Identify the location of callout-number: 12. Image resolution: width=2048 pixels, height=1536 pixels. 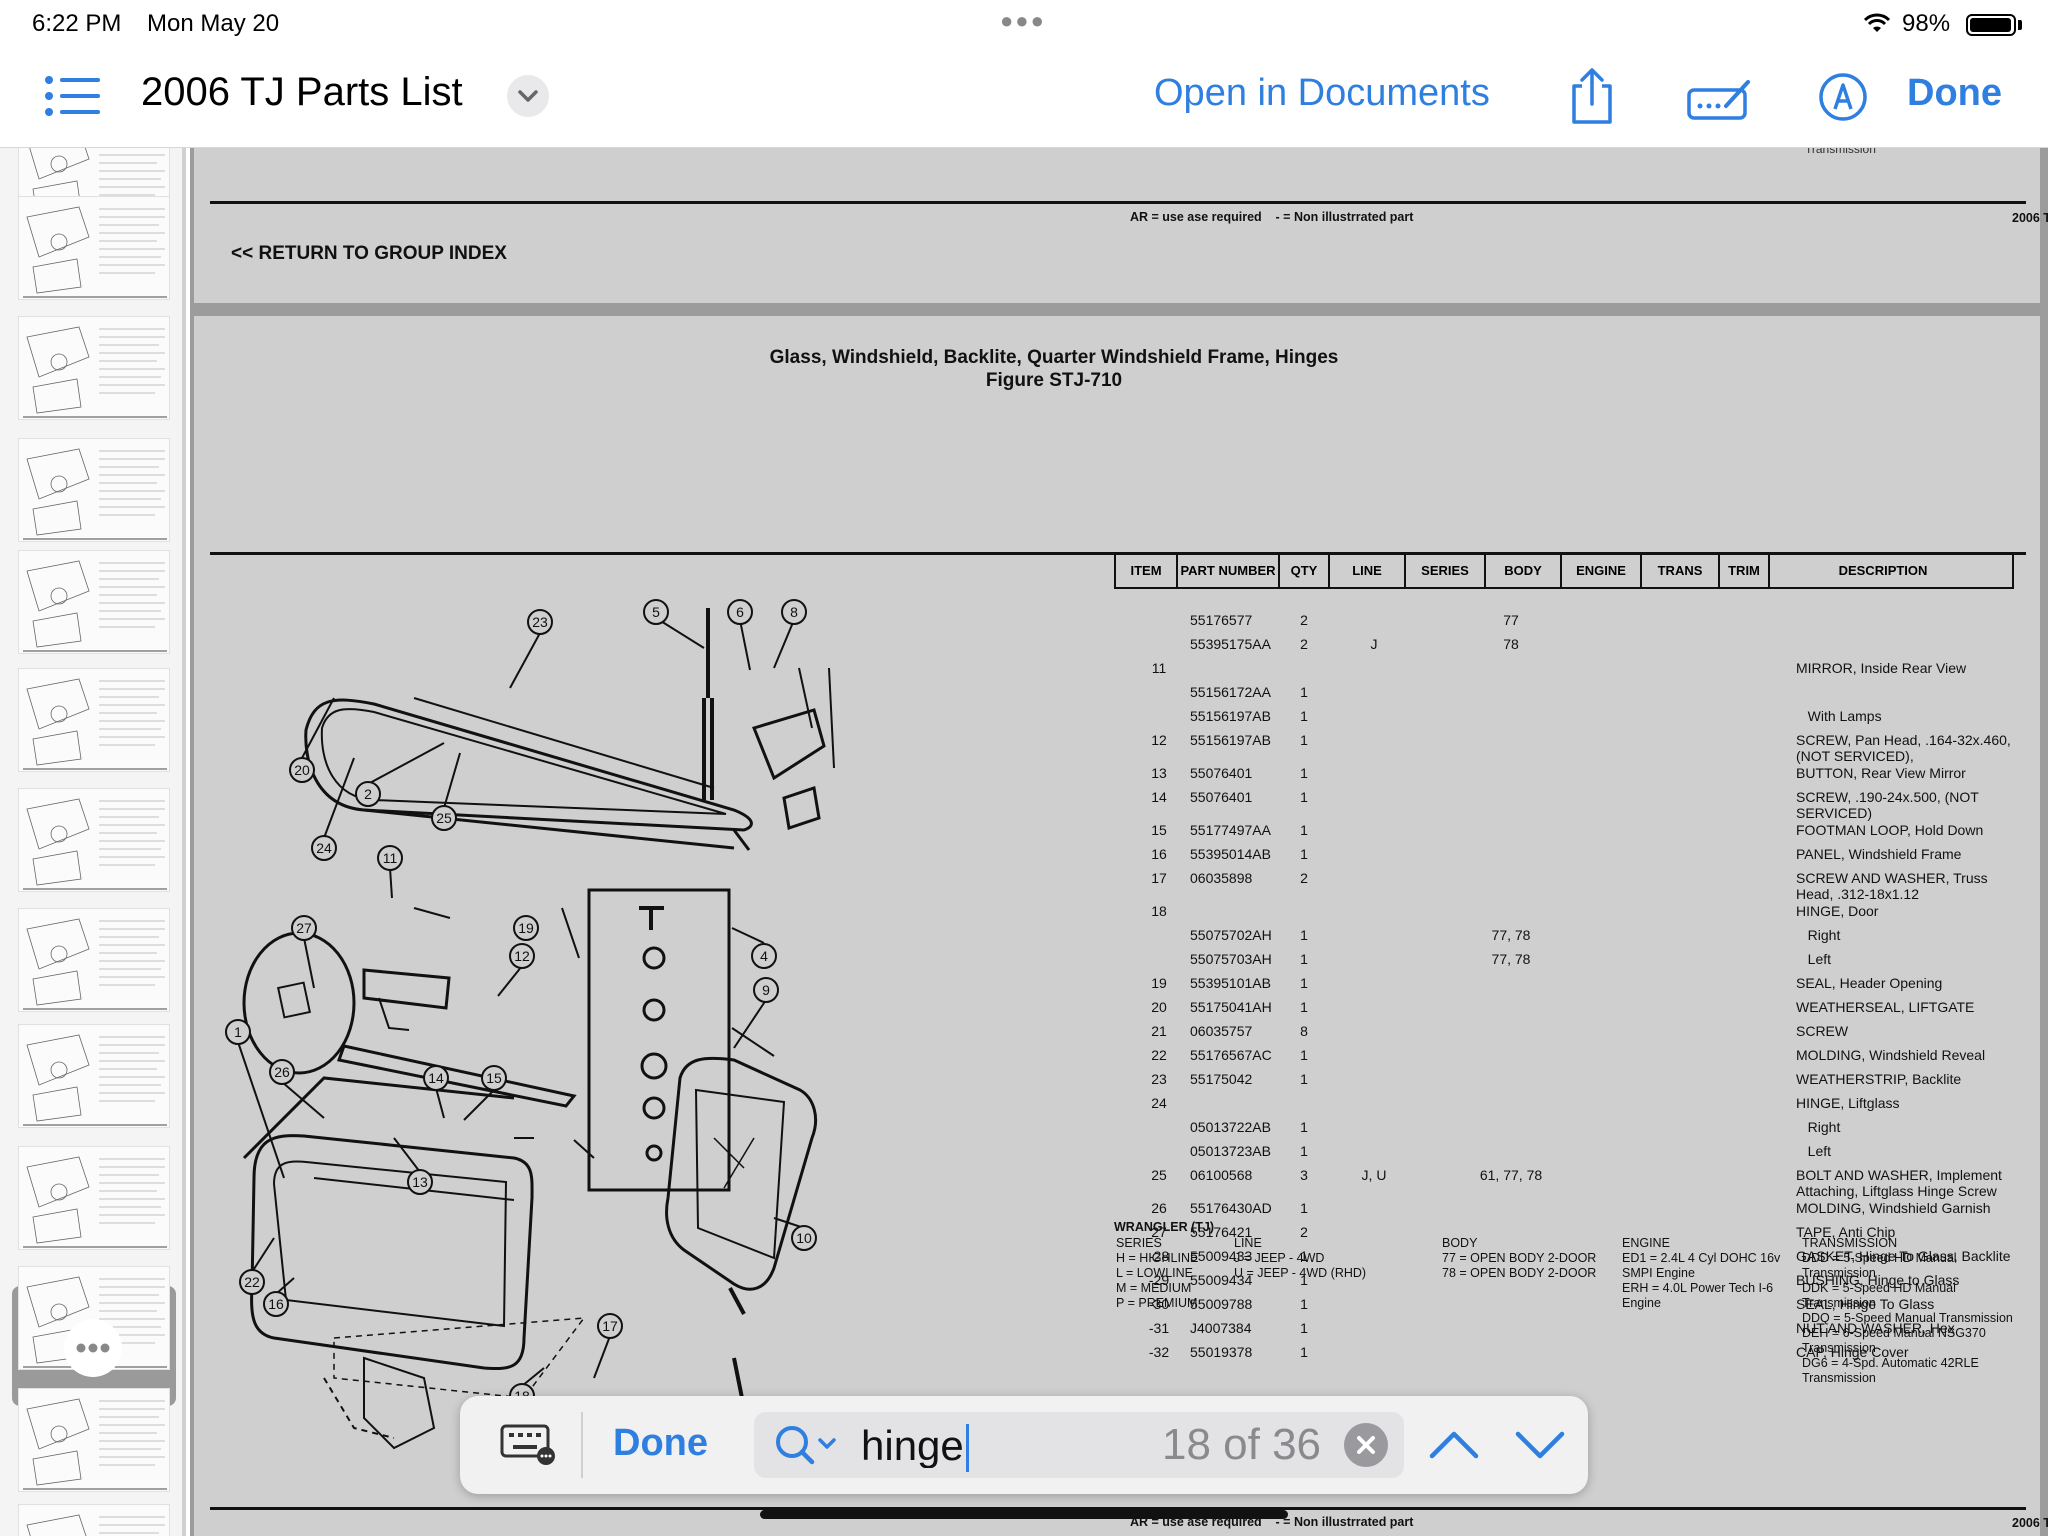
(522, 956).